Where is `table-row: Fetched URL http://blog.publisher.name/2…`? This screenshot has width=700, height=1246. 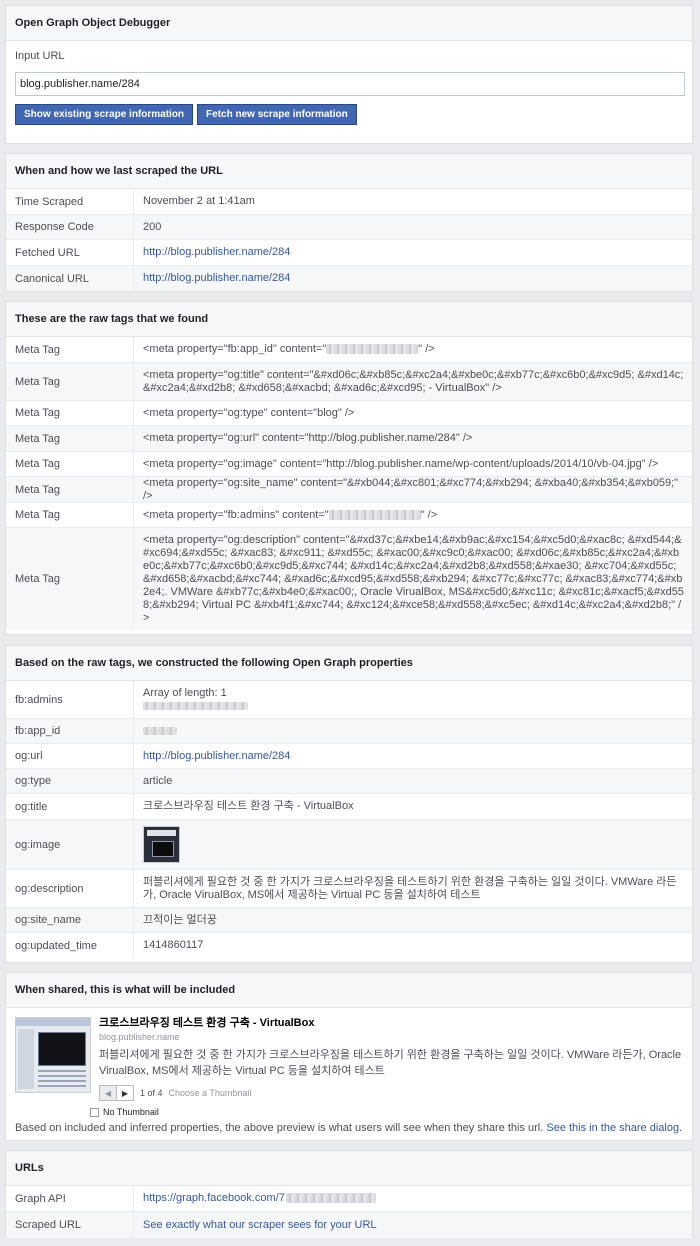
table-row: Fetched URL http://blog.publisher.name/2… is located at coordinates (349, 253).